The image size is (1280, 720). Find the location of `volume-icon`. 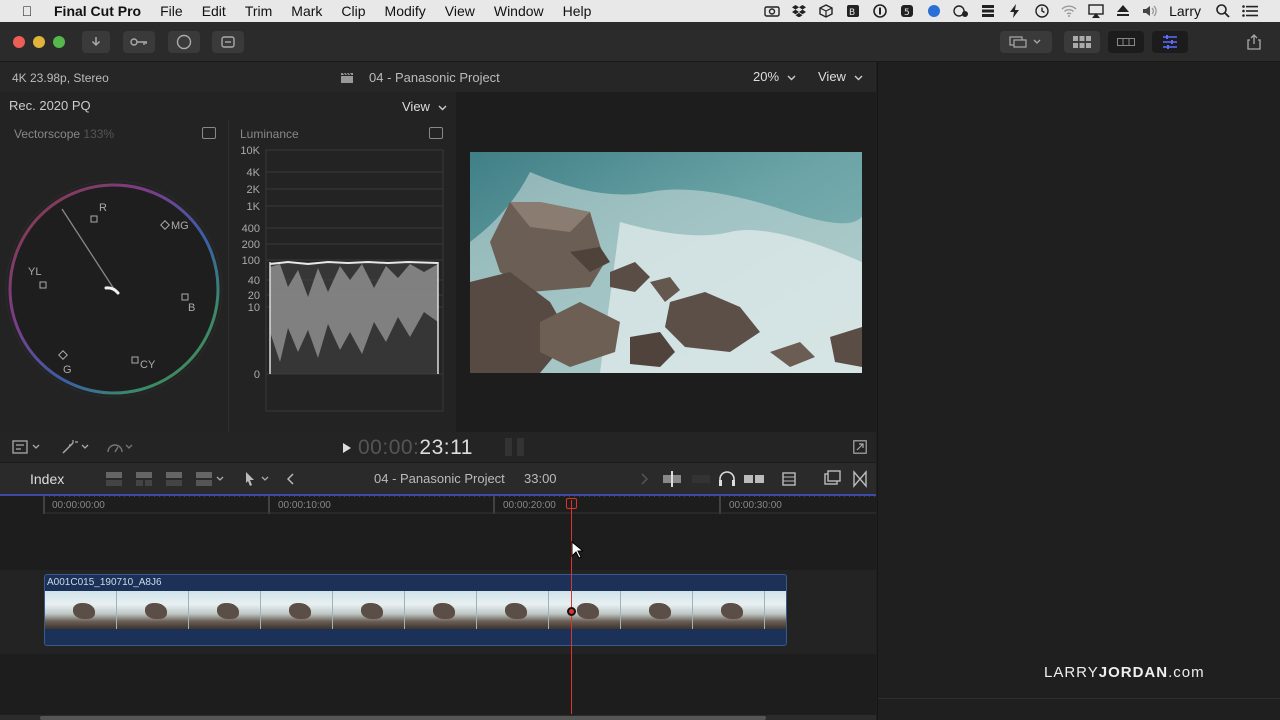

volume-icon is located at coordinates (1150, 11).